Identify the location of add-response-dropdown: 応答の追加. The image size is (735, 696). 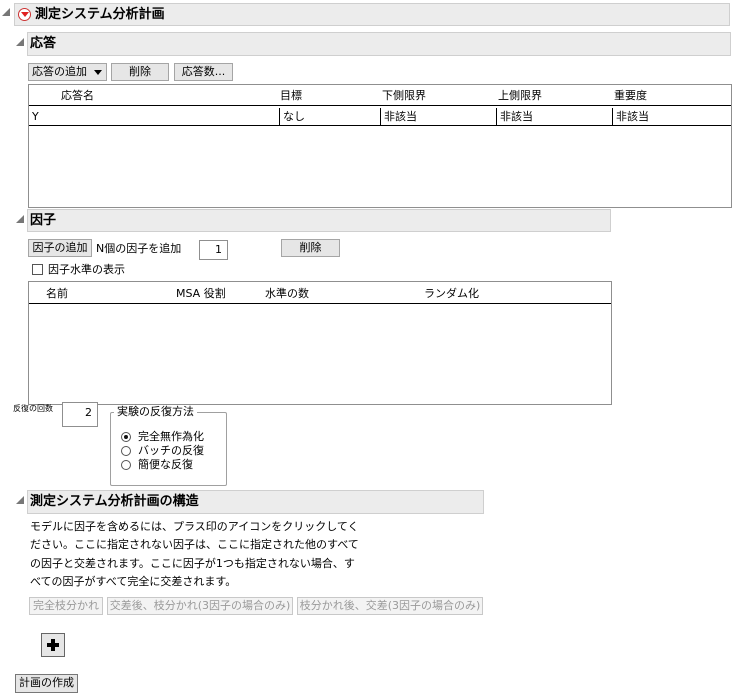
(67, 72).